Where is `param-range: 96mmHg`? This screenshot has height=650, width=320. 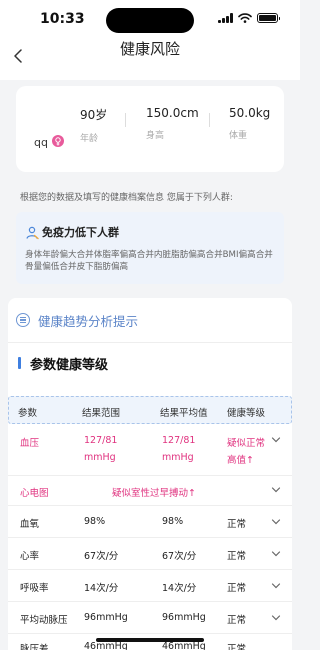
param-range: 96mmHg is located at coordinates (106, 617).